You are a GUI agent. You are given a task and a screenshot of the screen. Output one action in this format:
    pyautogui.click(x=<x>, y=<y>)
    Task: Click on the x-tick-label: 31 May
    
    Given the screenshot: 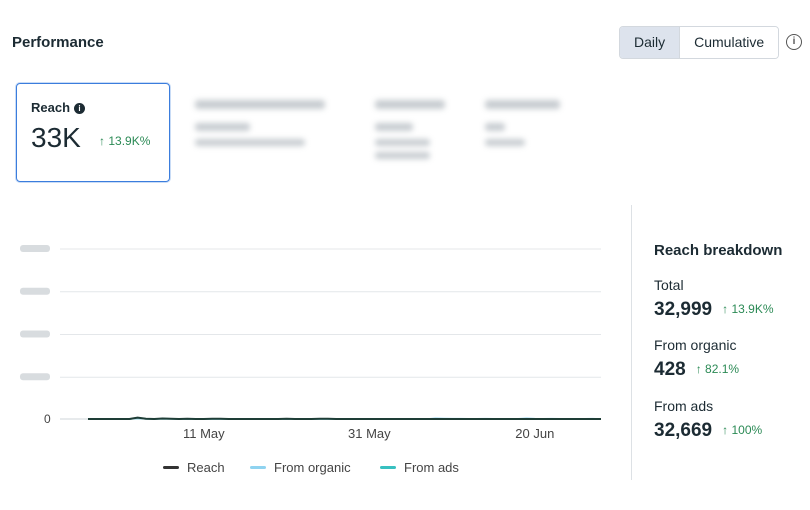 What is the action you would take?
    pyautogui.click(x=369, y=433)
    